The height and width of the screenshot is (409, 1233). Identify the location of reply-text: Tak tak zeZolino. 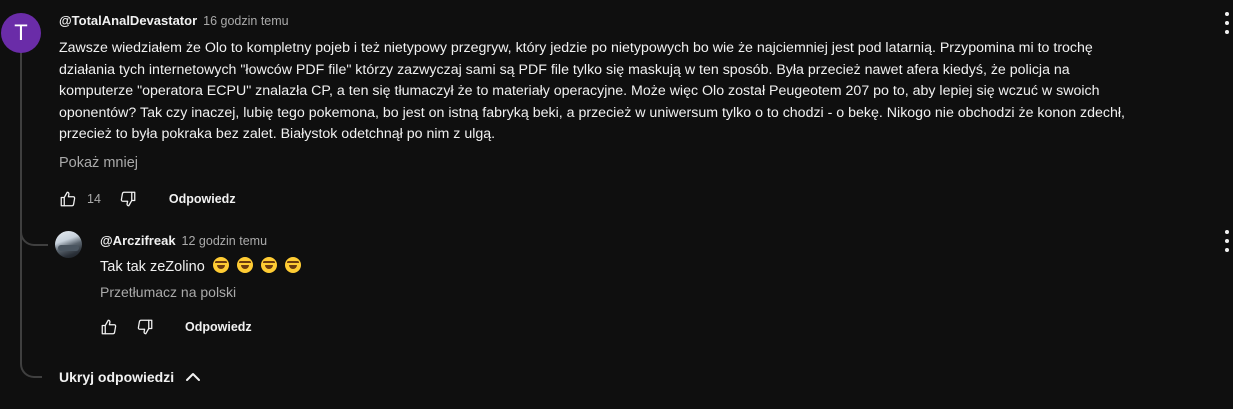
(200, 266).